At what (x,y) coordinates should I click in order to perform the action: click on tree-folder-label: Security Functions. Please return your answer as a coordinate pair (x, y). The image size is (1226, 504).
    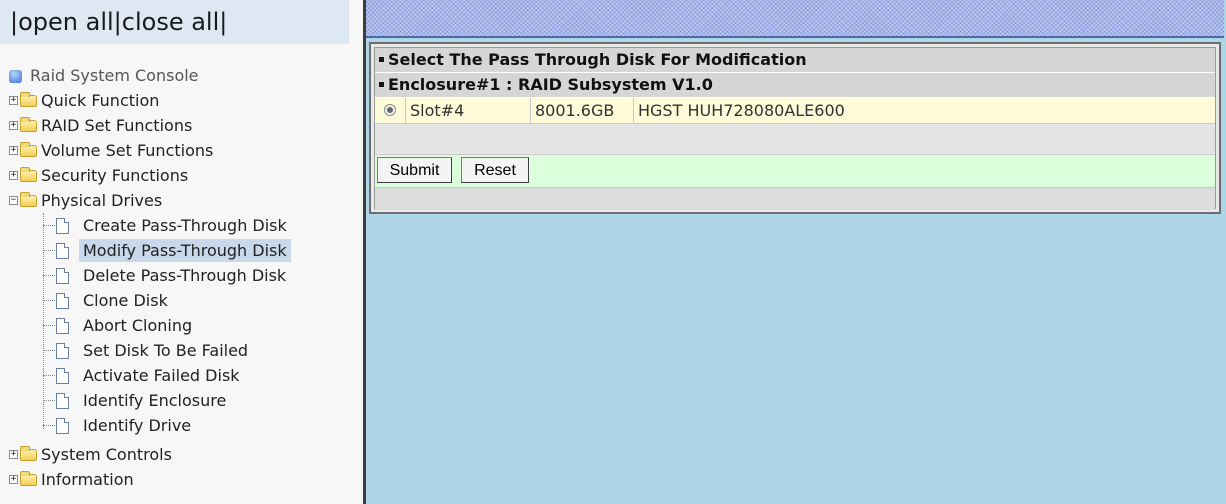
    Looking at the image, I should click on (115, 175).